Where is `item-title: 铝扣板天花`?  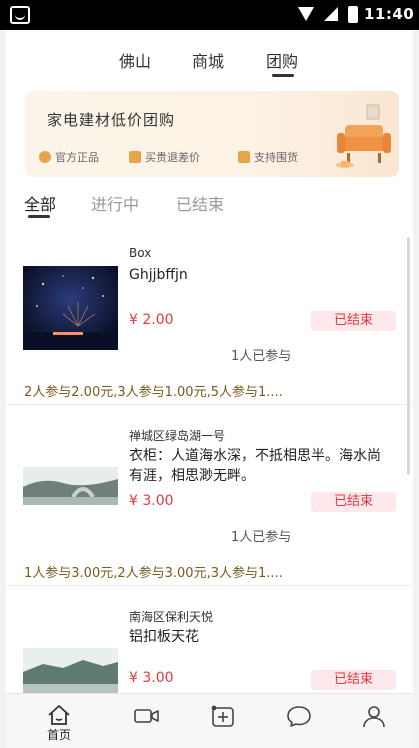 item-title: 铝扣板天花 is located at coordinates (164, 637).